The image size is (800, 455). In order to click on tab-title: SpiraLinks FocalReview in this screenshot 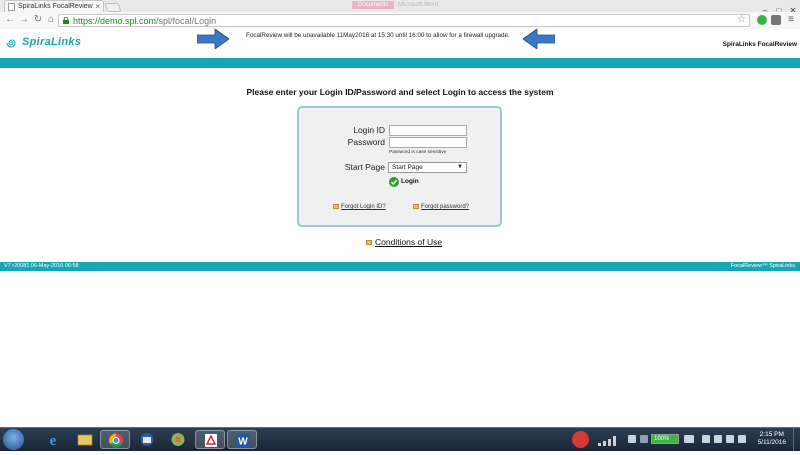, I will do `click(55, 6)`.